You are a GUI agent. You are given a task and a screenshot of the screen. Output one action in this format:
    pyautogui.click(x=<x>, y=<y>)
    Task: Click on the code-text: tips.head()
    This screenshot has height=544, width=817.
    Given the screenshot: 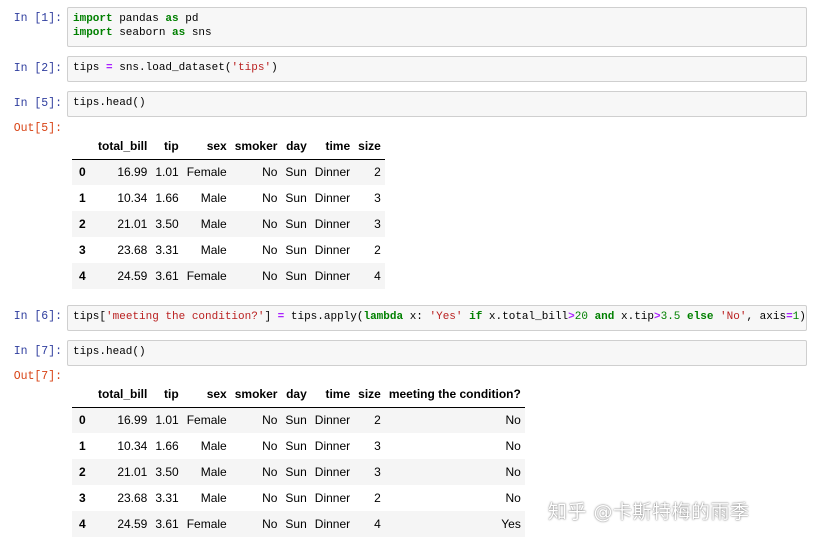 What is the action you would take?
    pyautogui.click(x=109, y=103)
    